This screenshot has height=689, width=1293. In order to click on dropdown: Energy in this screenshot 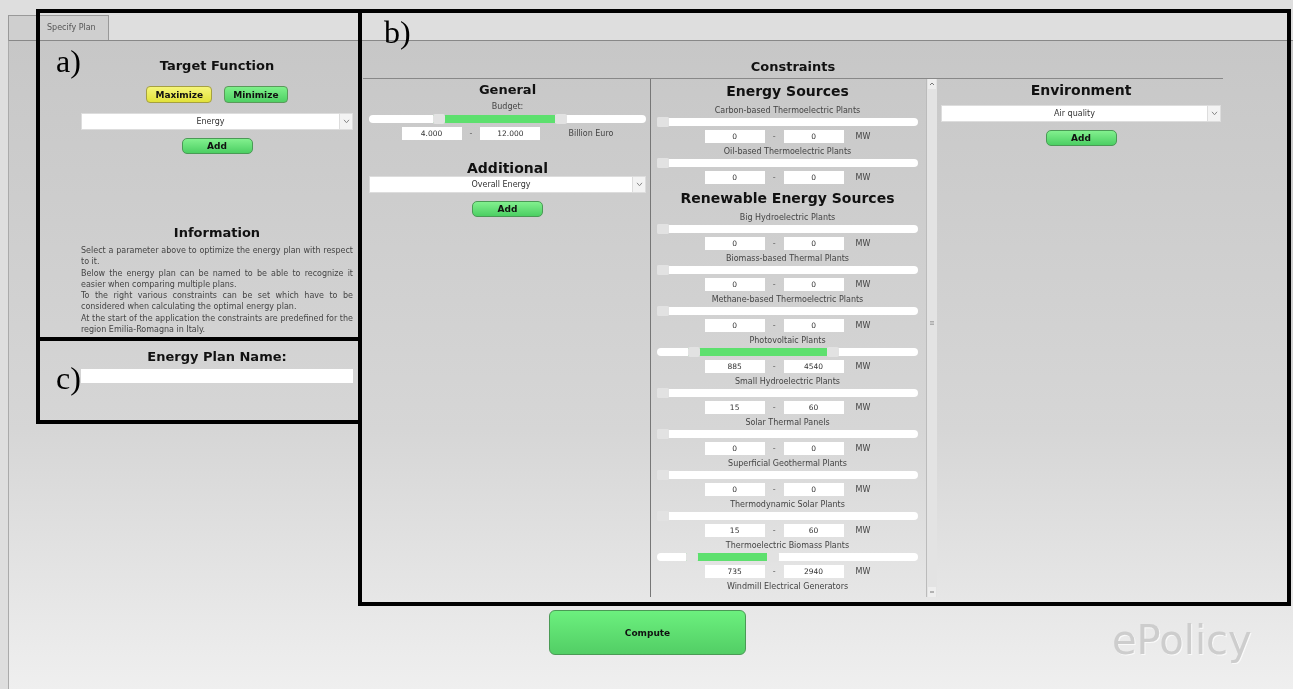, I will do `click(217, 121)`.